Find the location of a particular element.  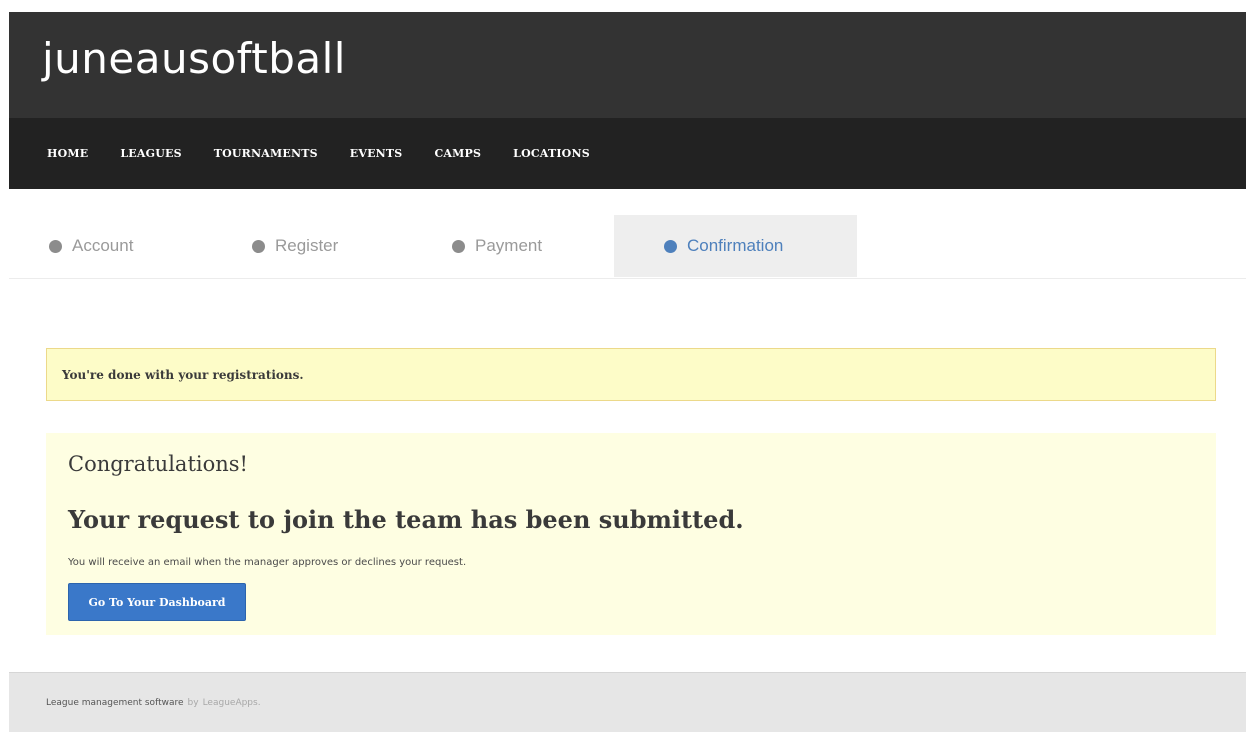

nav-item-camps: CAMPS is located at coordinates (457, 153).